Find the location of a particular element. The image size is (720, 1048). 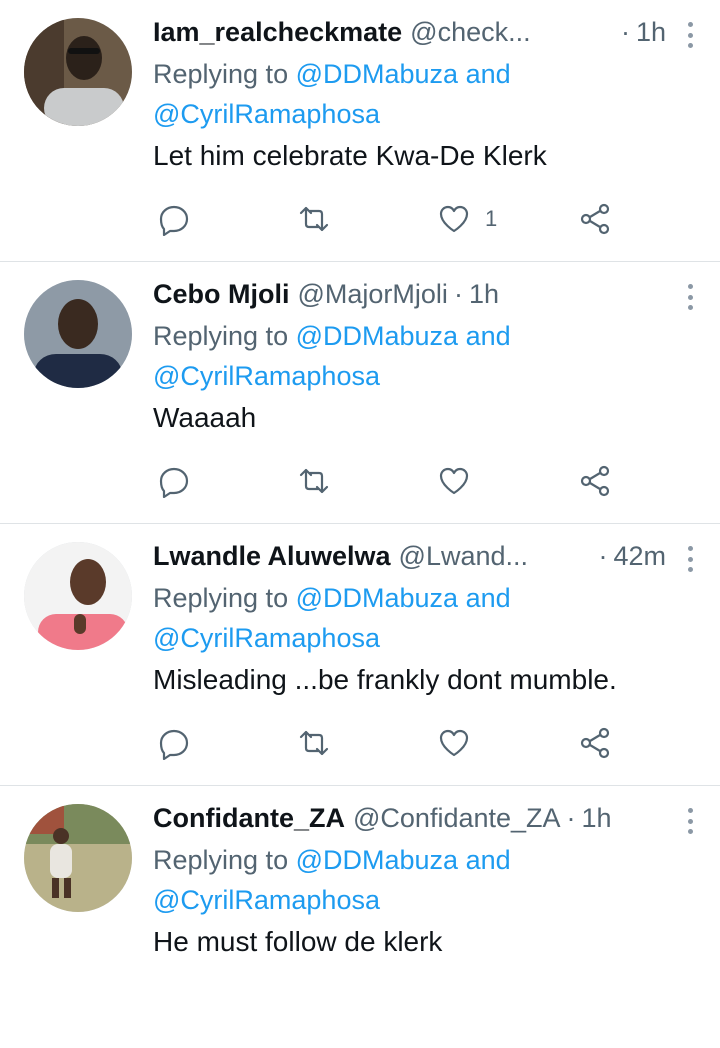

tweet-text: Waaaah is located at coordinates (205, 417).